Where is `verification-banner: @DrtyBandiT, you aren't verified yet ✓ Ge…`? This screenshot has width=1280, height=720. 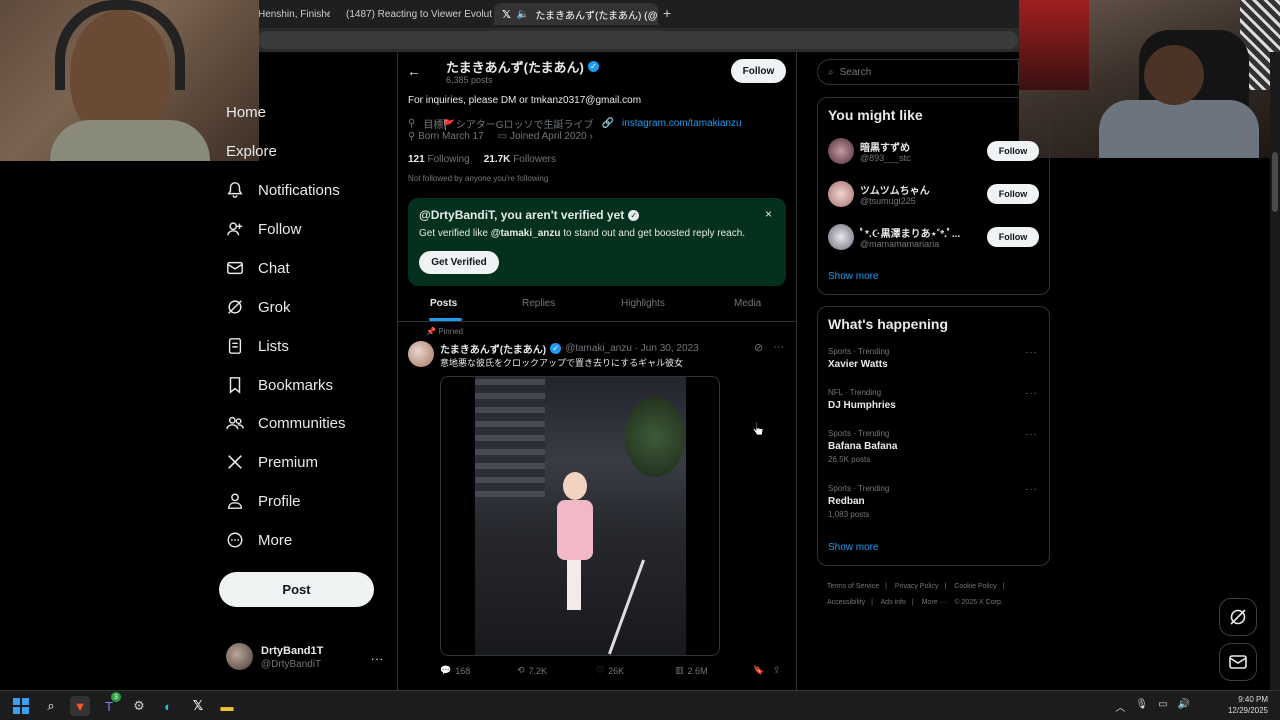
verification-banner: @DrtyBandiT, you aren't verified yet ✓ Ge… is located at coordinates (597, 242).